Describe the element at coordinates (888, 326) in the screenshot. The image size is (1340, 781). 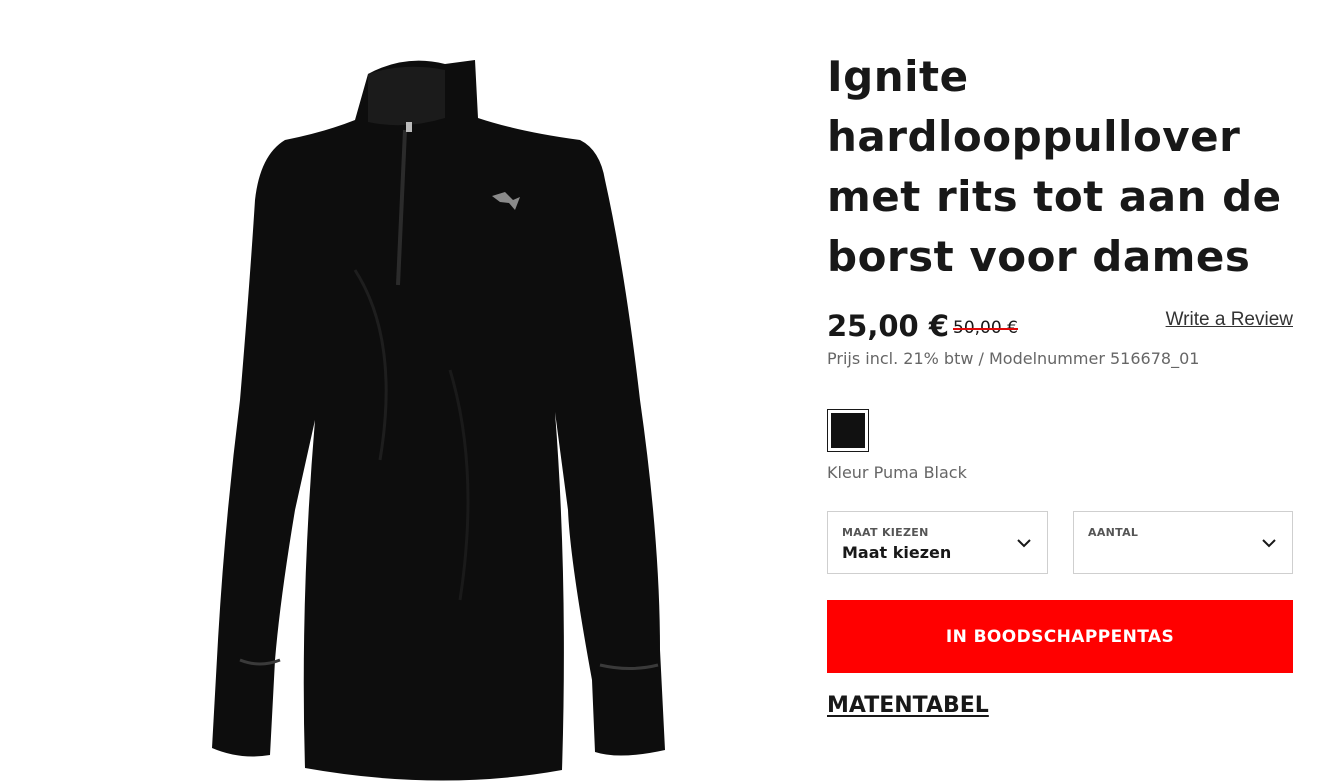
I see `sale-price: 25,00 €` at that location.